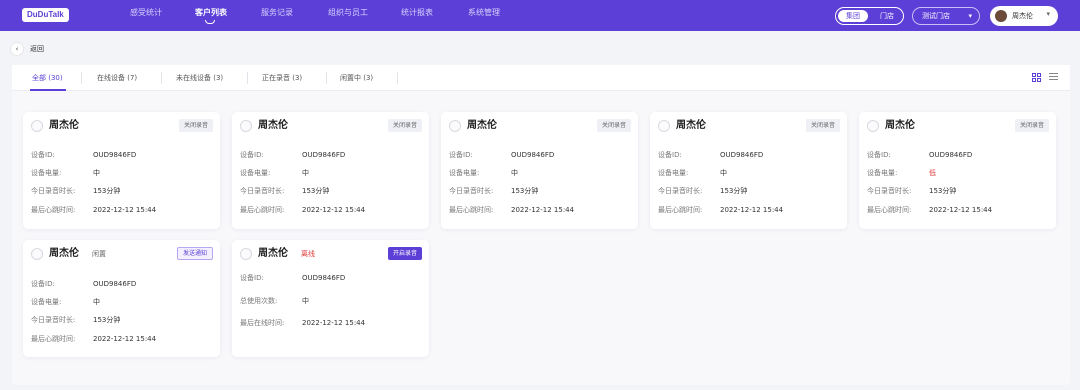 The image size is (1080, 390). Describe the element at coordinates (194, 253) in the screenshot. I see `send-notification-button: 发送通知` at that location.